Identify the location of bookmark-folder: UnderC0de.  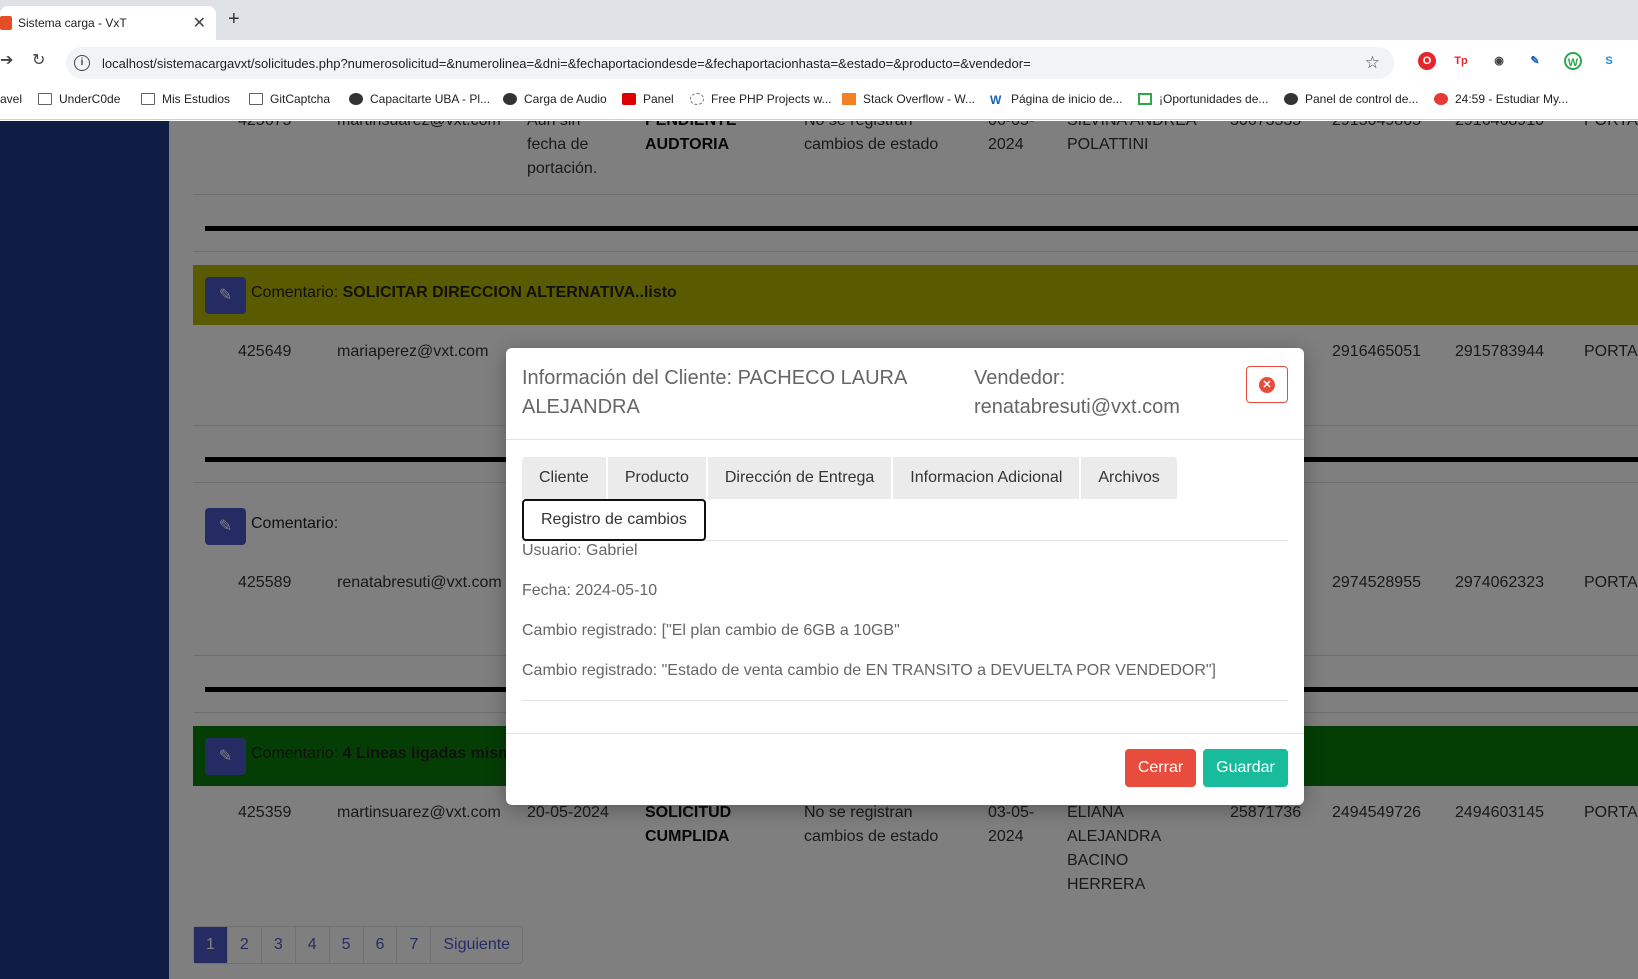
(79, 99).